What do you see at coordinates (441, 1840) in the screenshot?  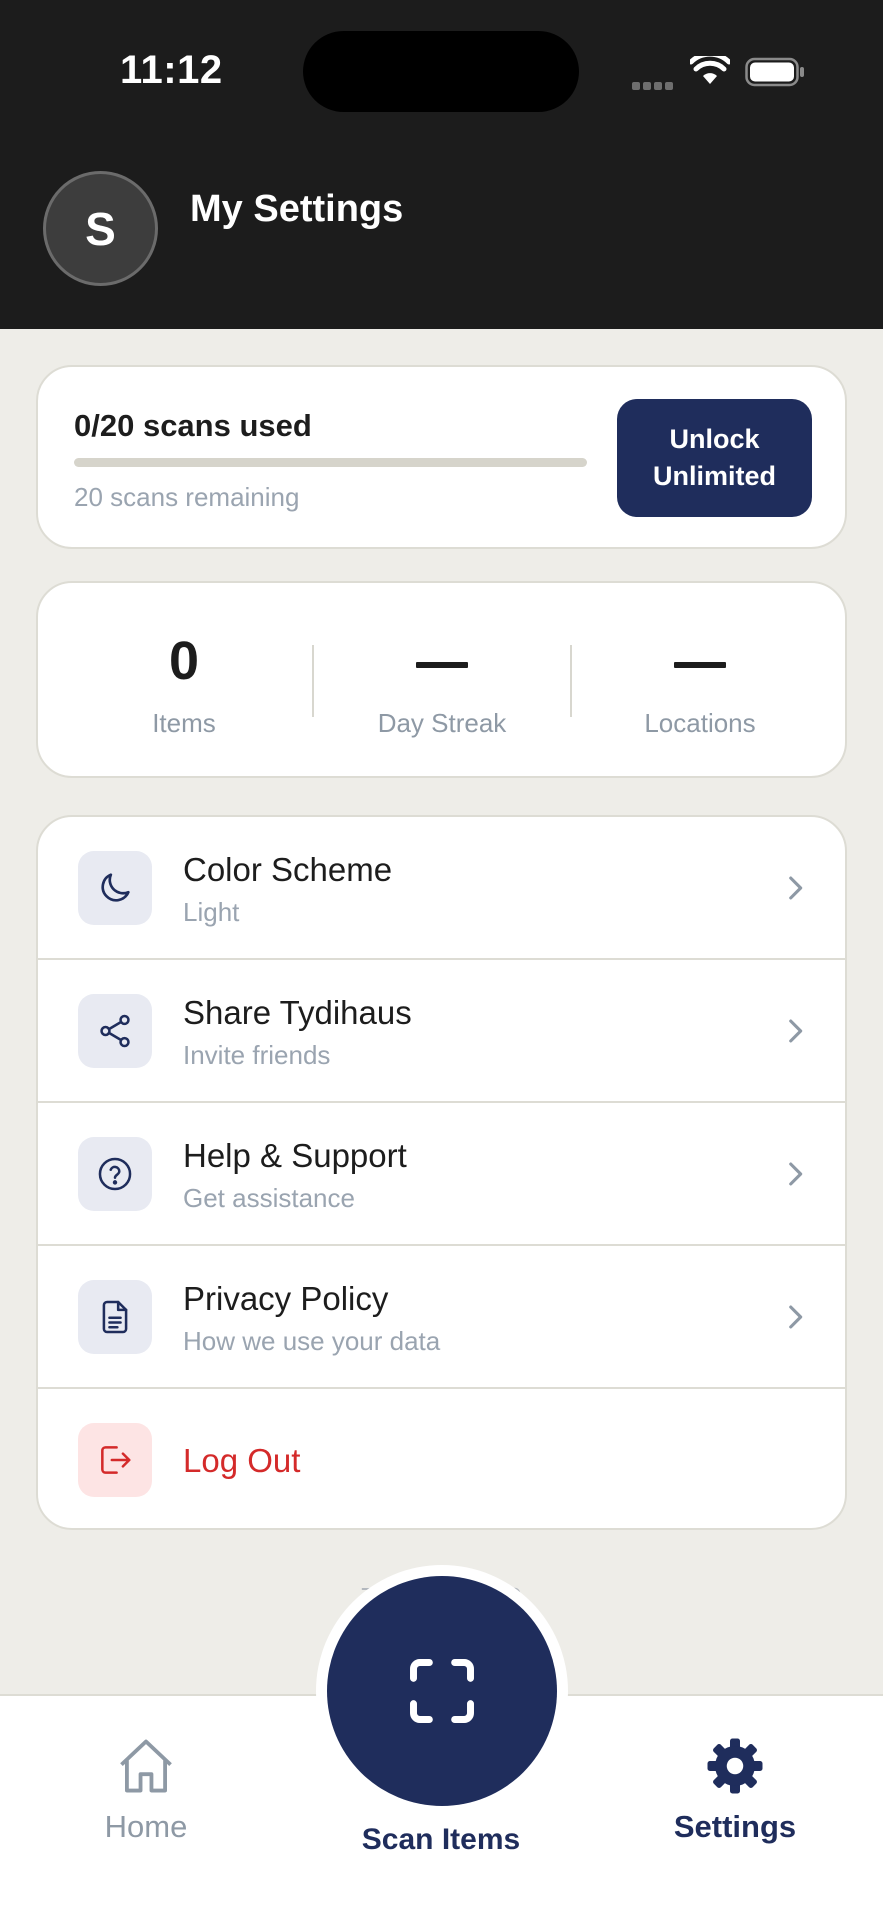 I see `scan-items-label: Scan Items` at bounding box center [441, 1840].